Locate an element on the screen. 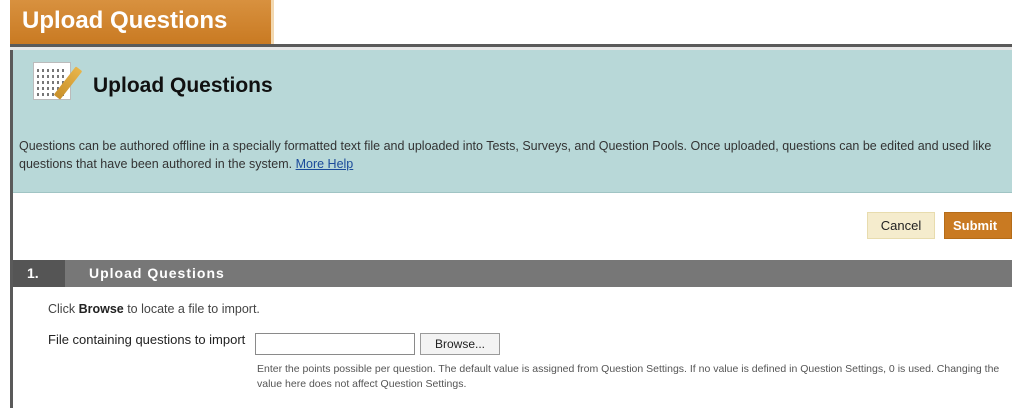 The image size is (1012, 408). instructions-browse-keyword: Browse is located at coordinates (101, 309).